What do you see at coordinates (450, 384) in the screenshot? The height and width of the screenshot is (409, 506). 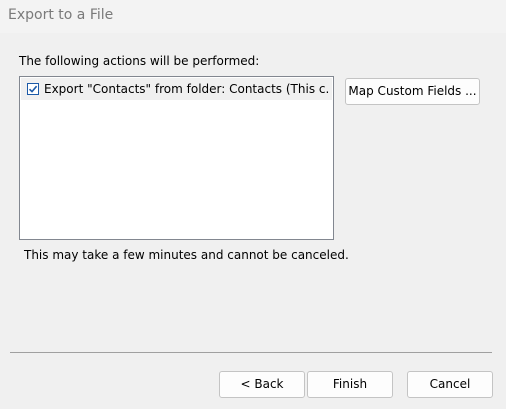 I see `cancel-button: Cancel` at bounding box center [450, 384].